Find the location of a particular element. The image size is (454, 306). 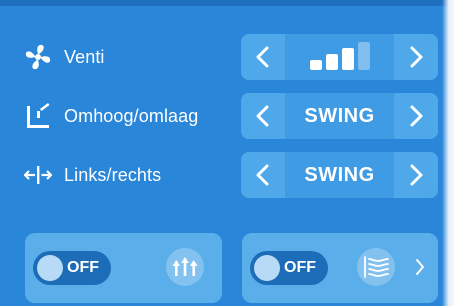

fan-speed-stepper is located at coordinates (339, 57).